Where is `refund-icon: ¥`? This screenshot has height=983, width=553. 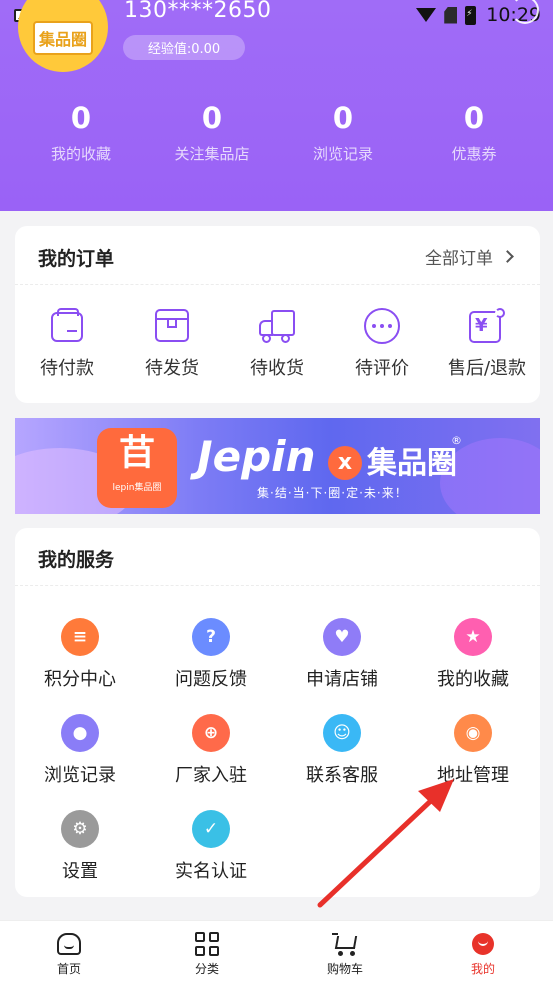 refund-icon: ¥ is located at coordinates (487, 326).